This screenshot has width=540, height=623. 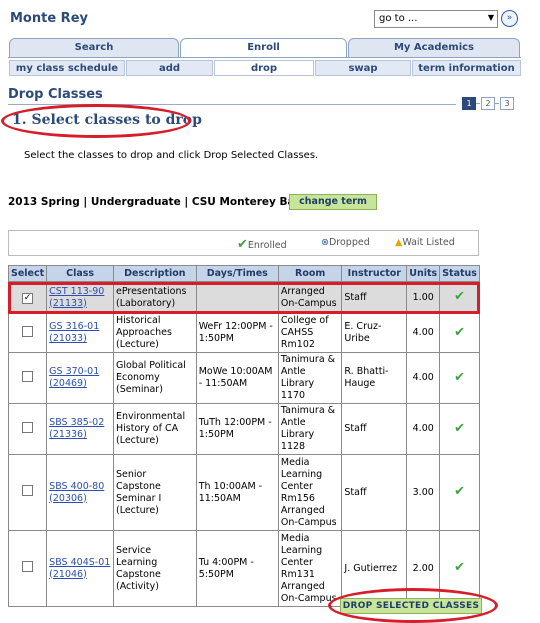 What do you see at coordinates (333, 202) in the screenshot?
I see `change-term-button: change term` at bounding box center [333, 202].